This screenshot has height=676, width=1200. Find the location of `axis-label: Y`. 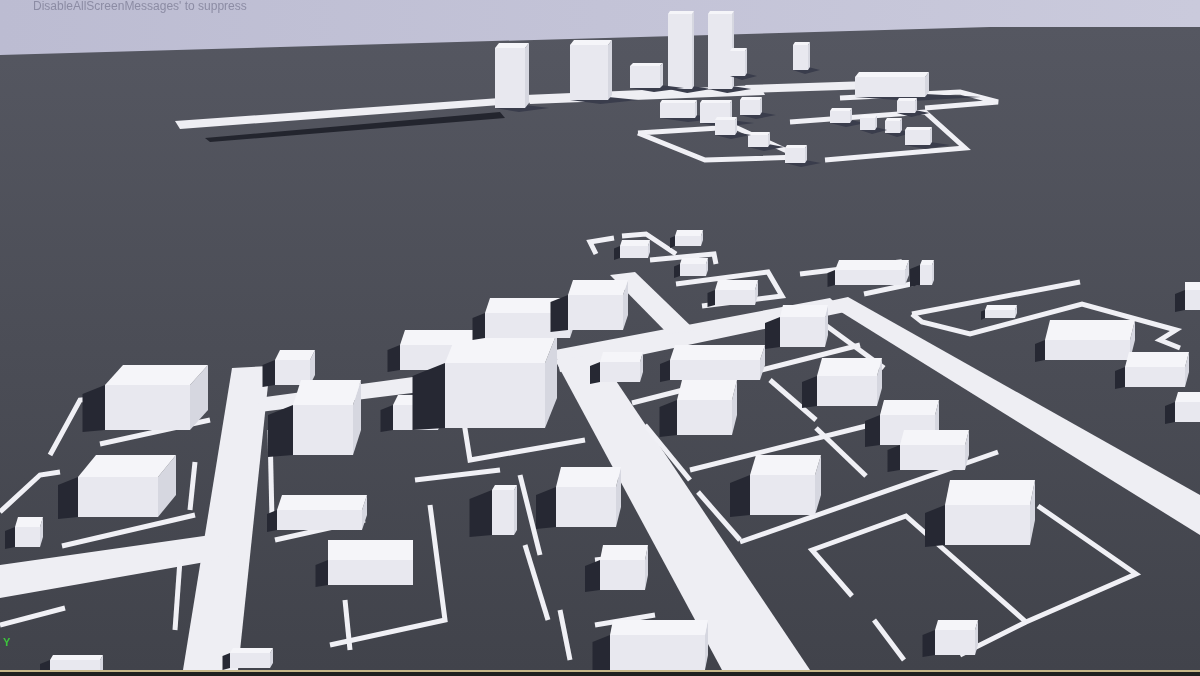

axis-label: Y is located at coordinates (7, 642).